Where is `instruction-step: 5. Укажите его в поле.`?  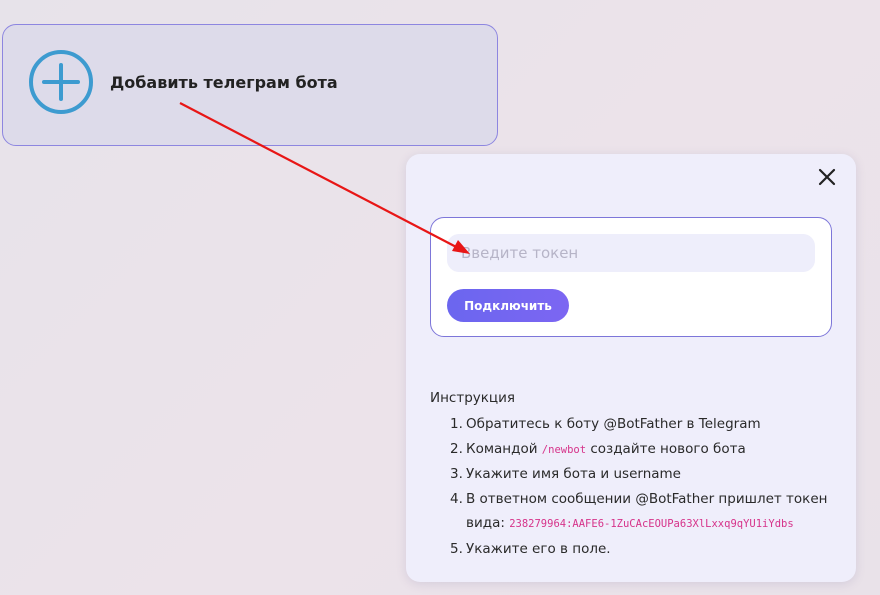 instruction-step: 5. Укажите его в поле. is located at coordinates (530, 548).